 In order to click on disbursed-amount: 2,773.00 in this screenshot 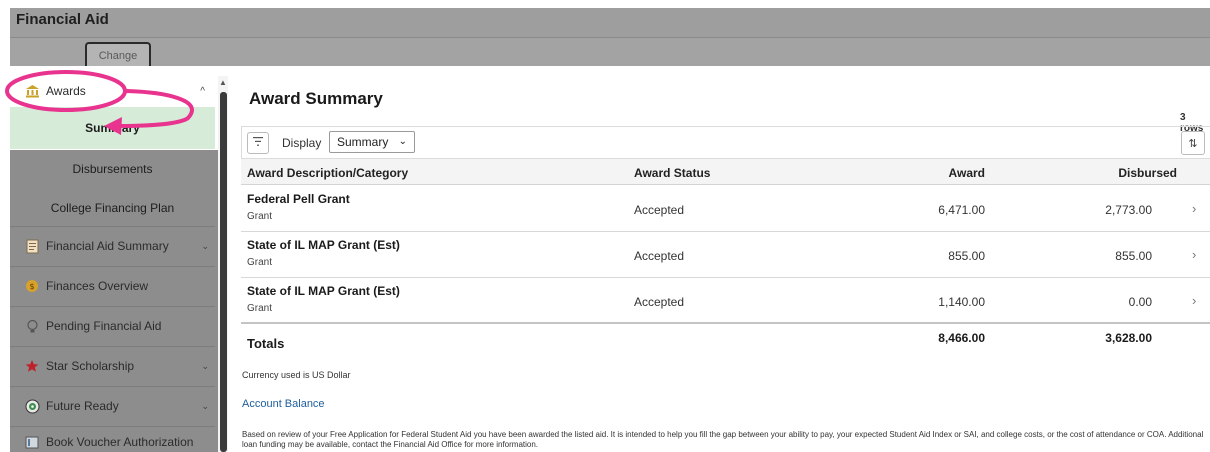, I will do `click(1128, 210)`.